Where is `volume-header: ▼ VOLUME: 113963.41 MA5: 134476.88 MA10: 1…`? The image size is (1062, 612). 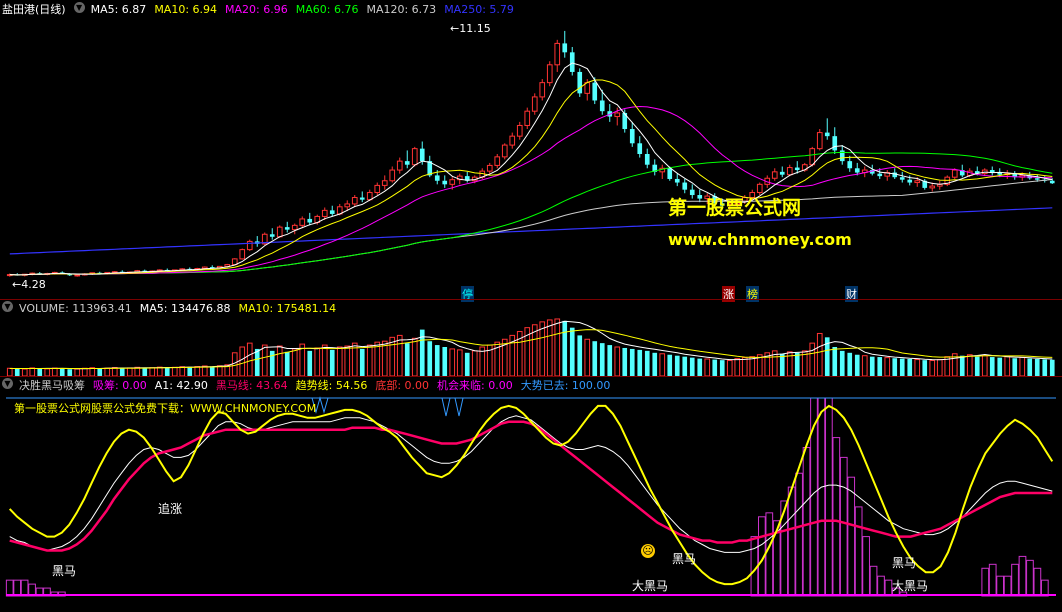 volume-header: ▼ VOLUME: 113963.41 MA5: 134476.88 MA10: 1… is located at coordinates (172, 309).